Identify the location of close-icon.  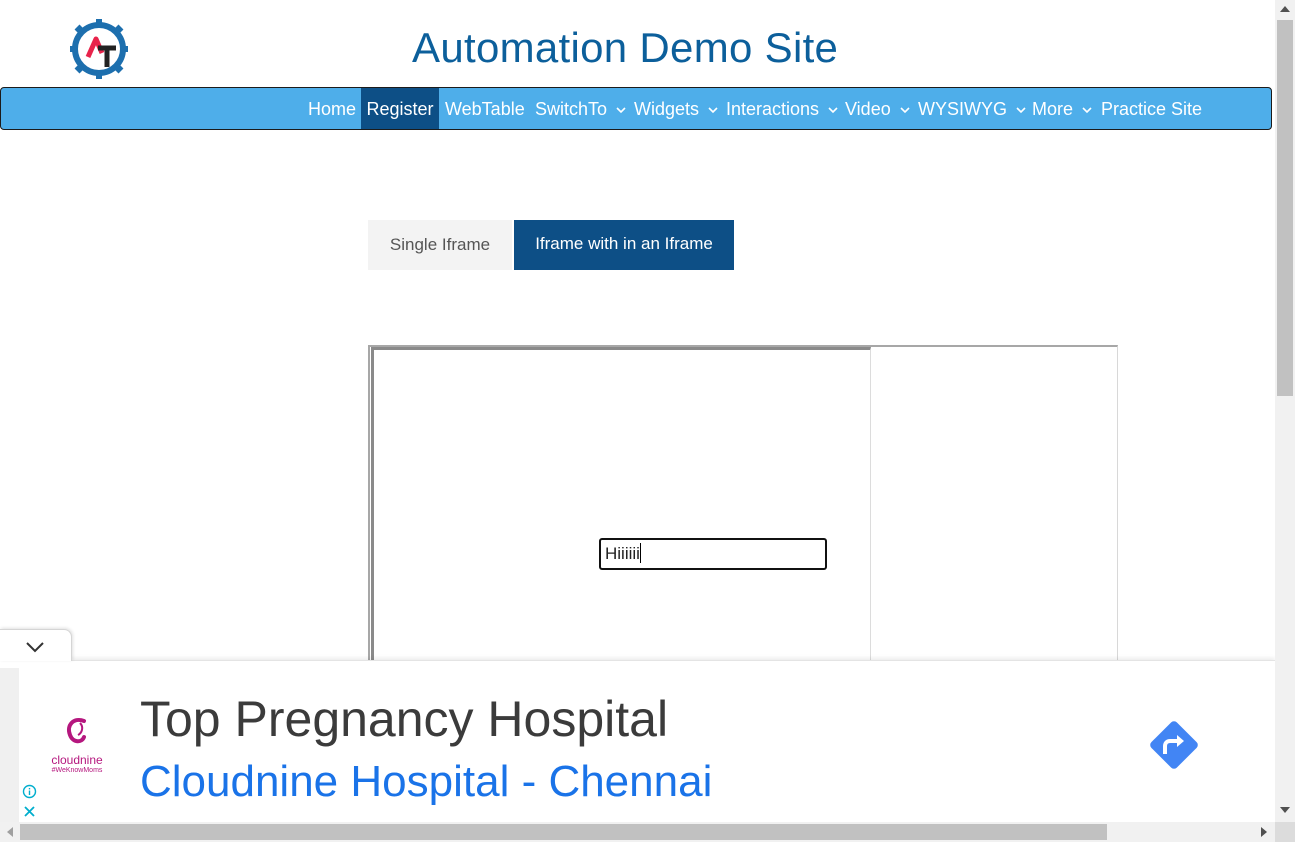
(29, 811).